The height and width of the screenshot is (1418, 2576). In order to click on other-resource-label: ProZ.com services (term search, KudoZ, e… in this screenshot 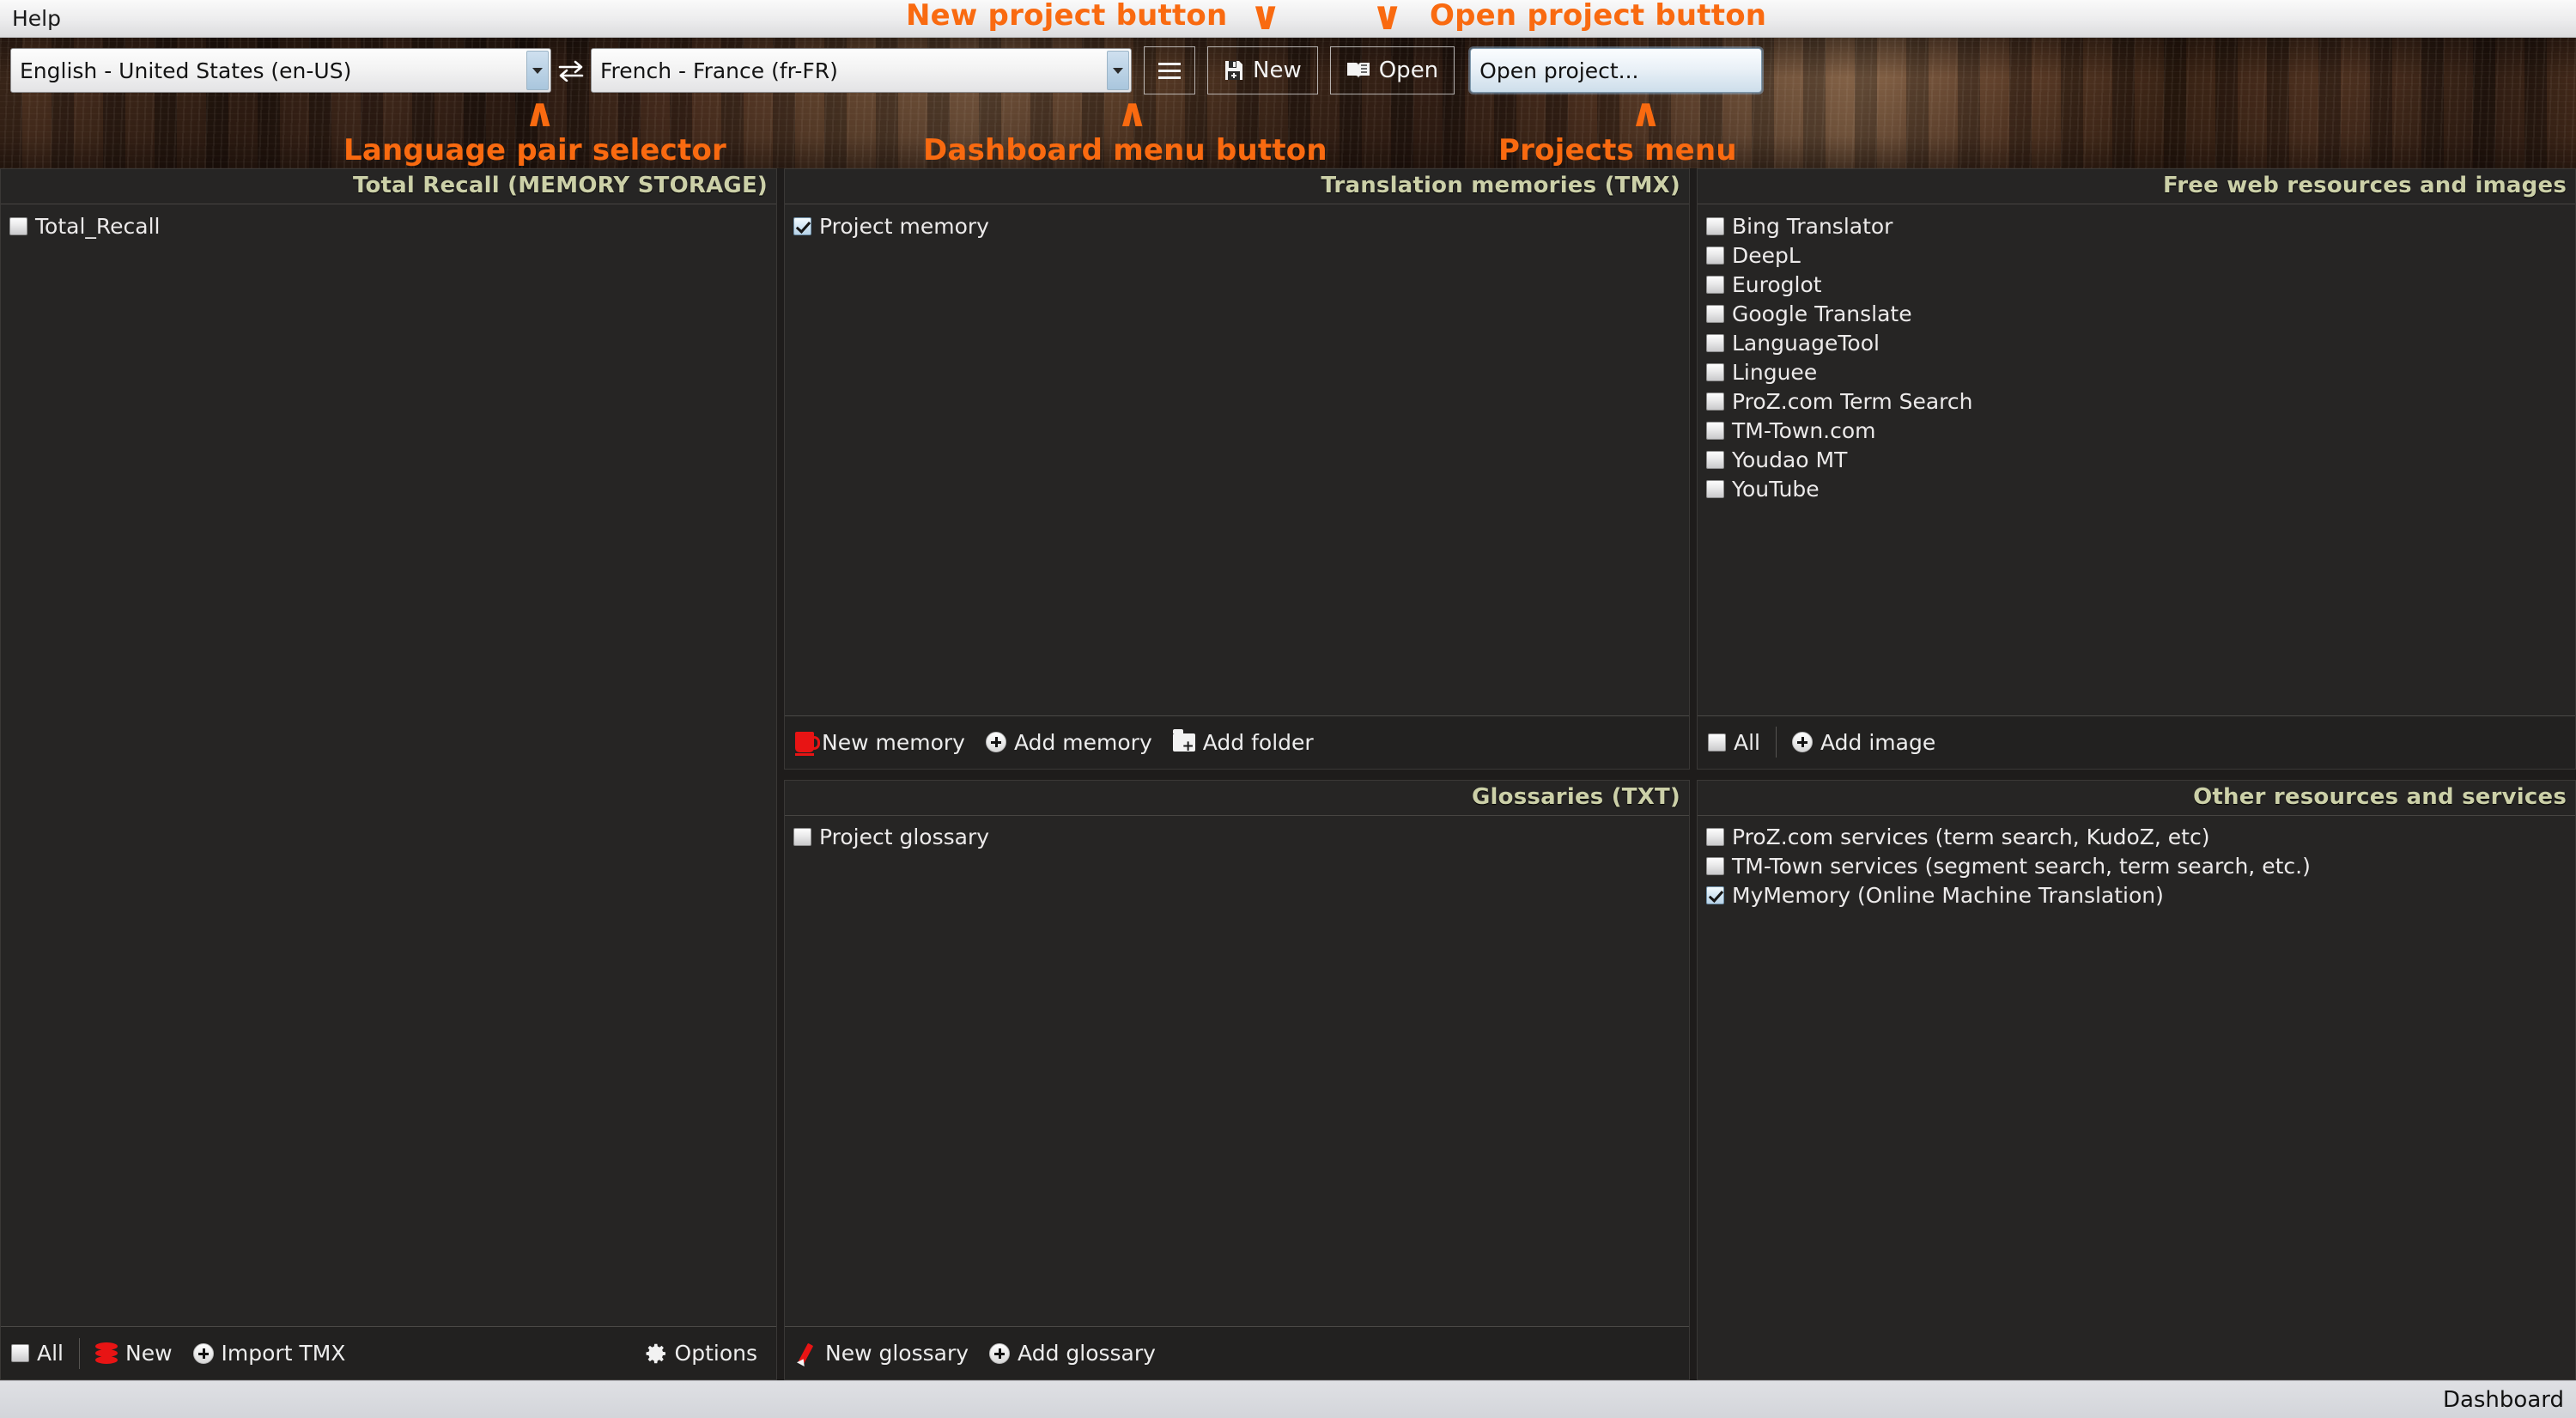, I will do `click(1971, 837)`.